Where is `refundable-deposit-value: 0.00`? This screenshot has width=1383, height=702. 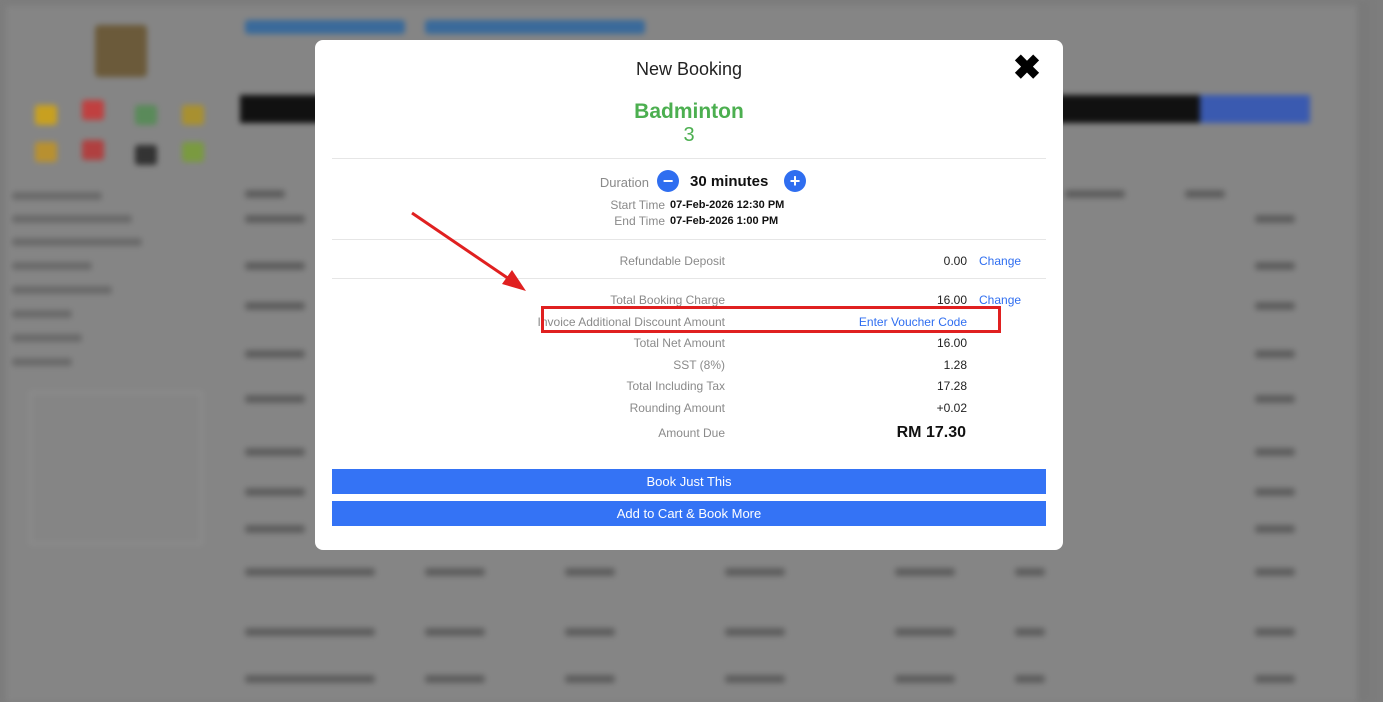 refundable-deposit-value: 0.00 is located at coordinates (955, 261).